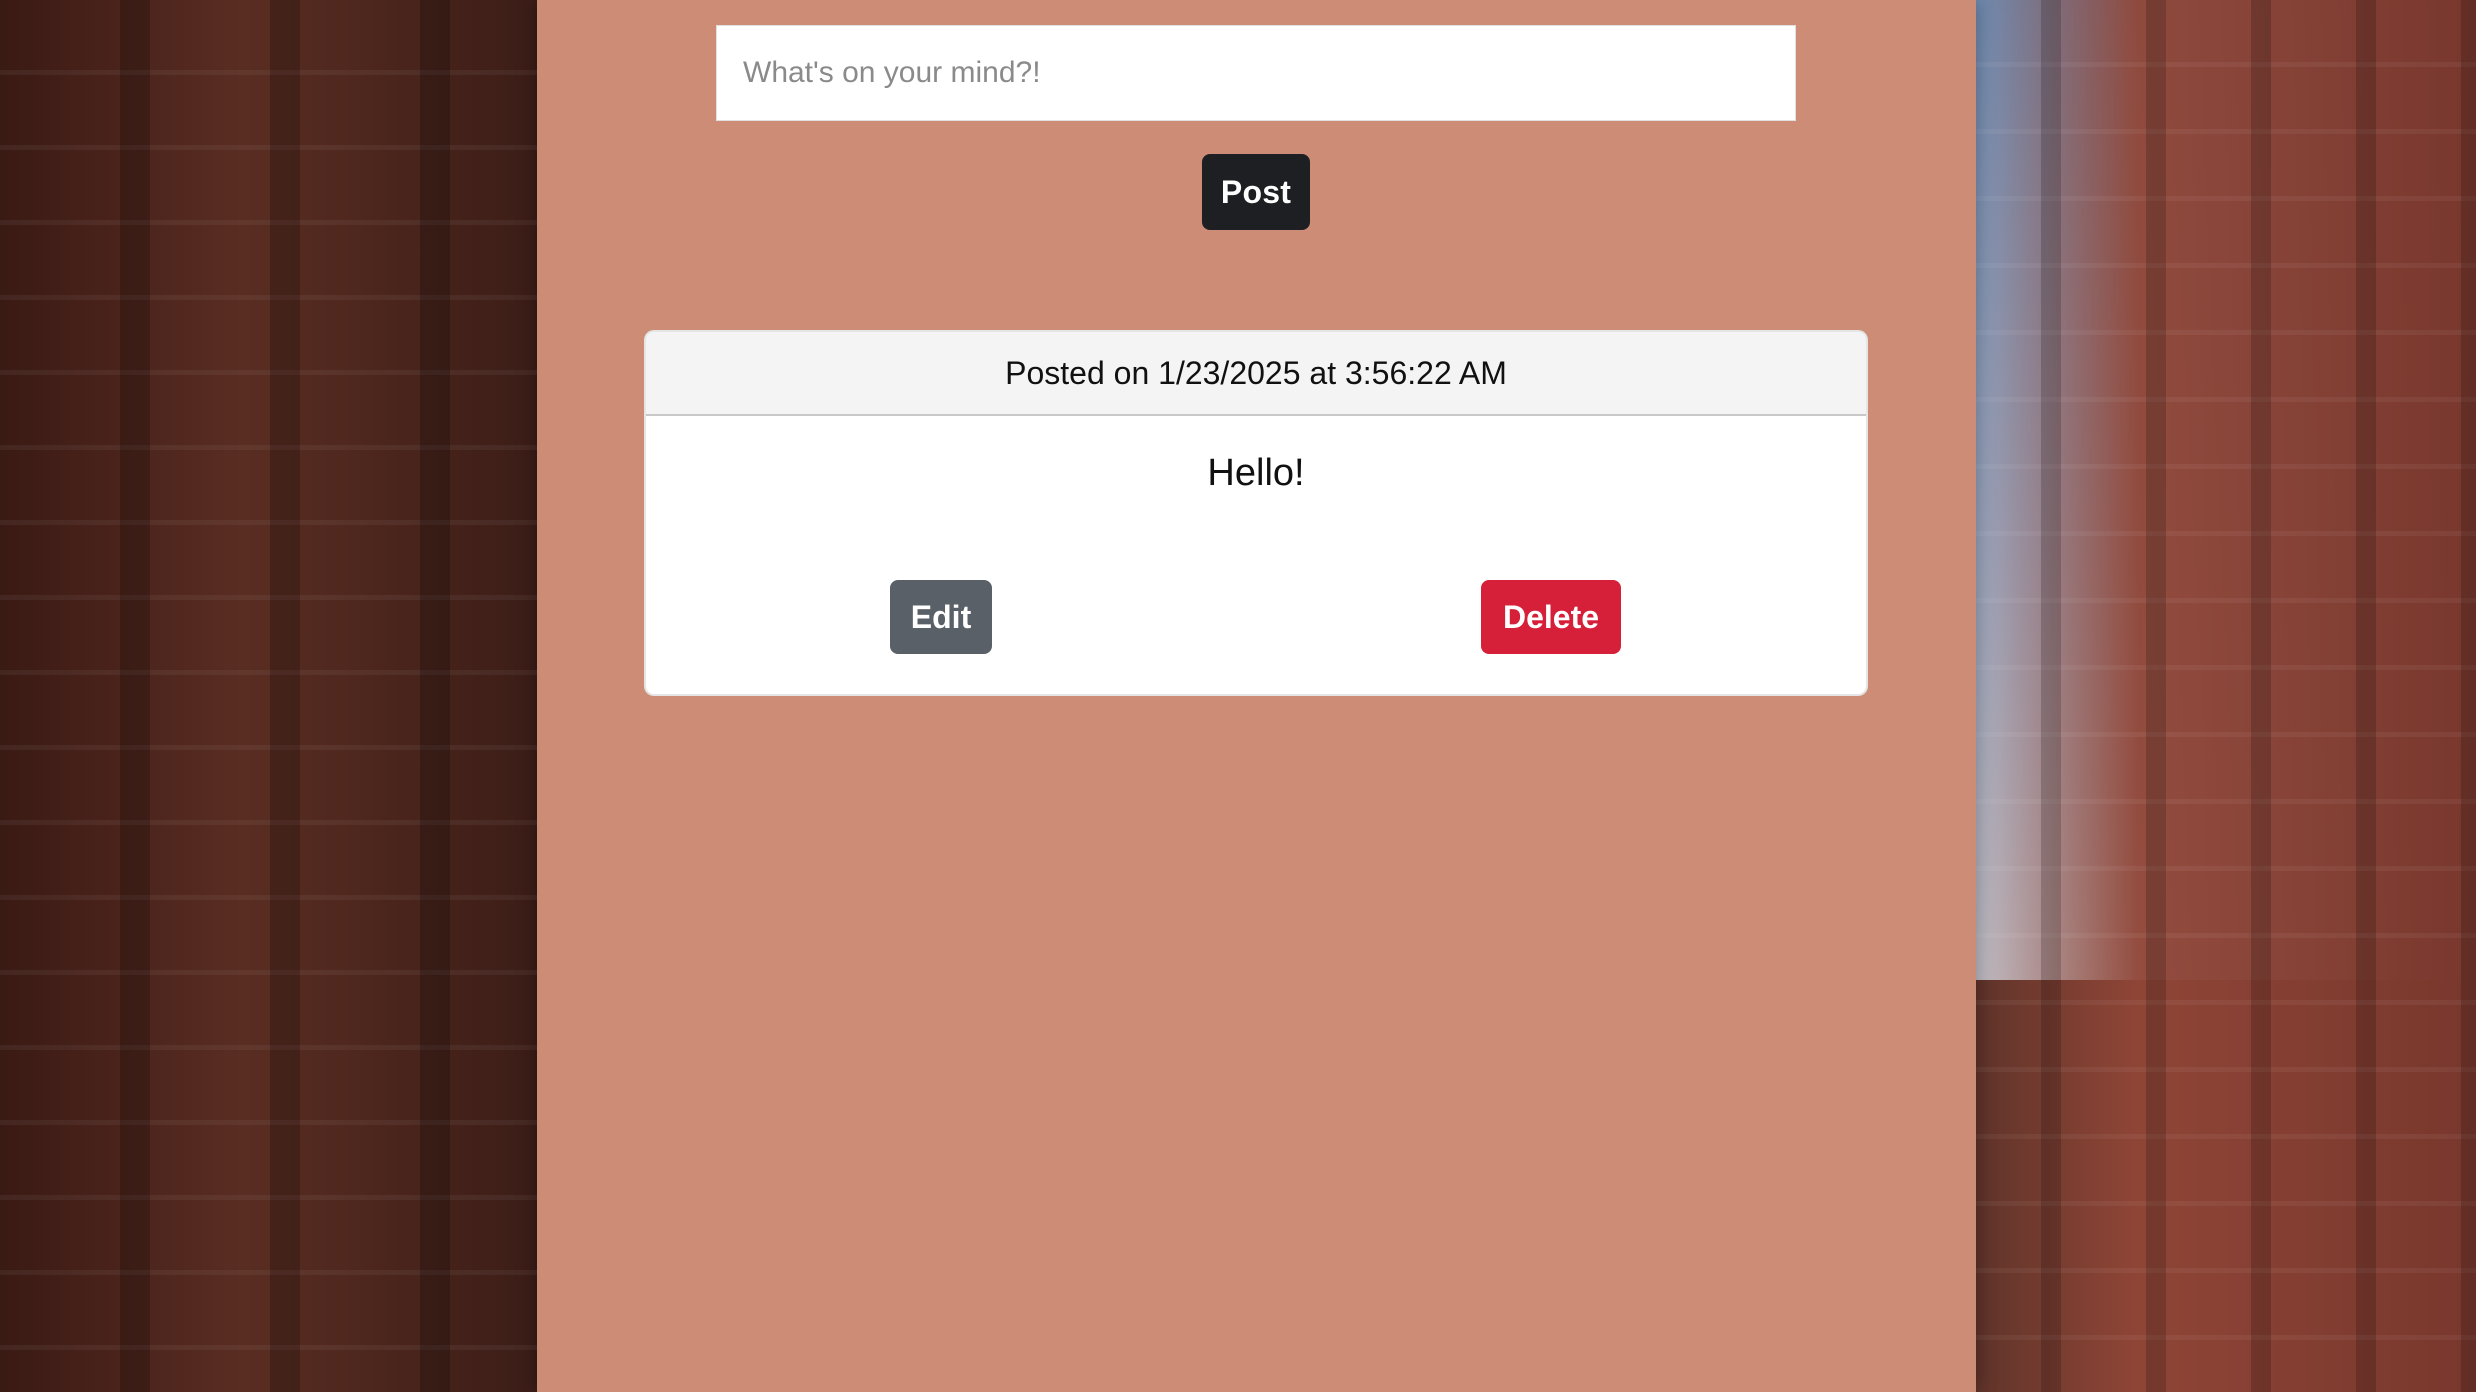 The width and height of the screenshot is (2476, 1392). What do you see at coordinates (1551, 617) in the screenshot?
I see `delete-button: Delete` at bounding box center [1551, 617].